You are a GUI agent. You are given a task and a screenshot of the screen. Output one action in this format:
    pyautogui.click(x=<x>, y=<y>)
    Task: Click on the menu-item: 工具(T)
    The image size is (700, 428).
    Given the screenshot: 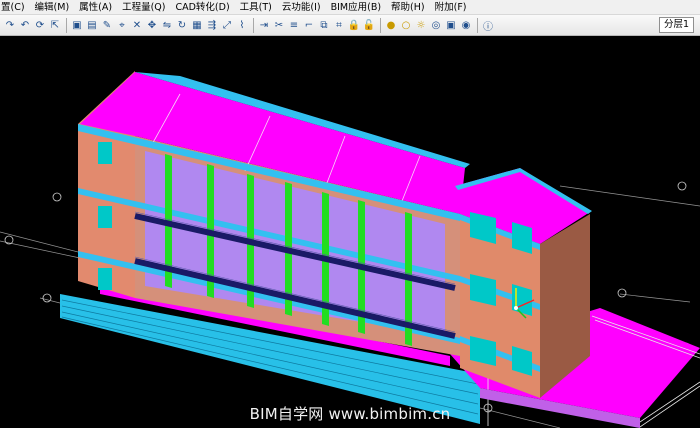 What is the action you would take?
    pyautogui.click(x=256, y=7)
    